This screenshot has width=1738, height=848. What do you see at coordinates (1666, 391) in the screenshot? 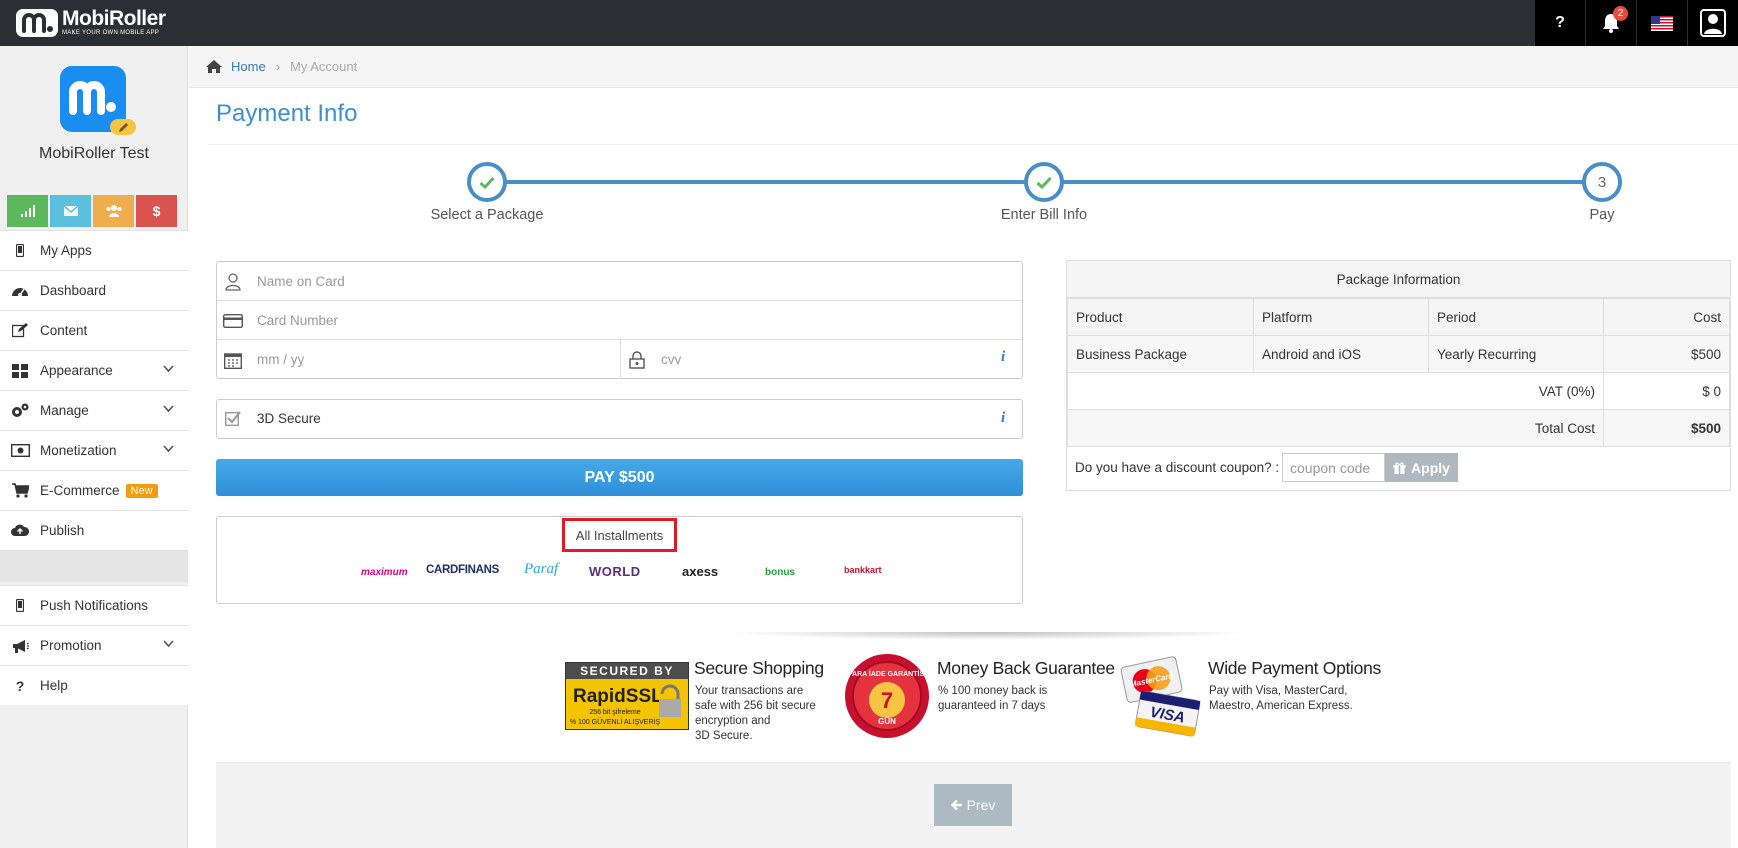
I see `vat-value: $ 0` at bounding box center [1666, 391].